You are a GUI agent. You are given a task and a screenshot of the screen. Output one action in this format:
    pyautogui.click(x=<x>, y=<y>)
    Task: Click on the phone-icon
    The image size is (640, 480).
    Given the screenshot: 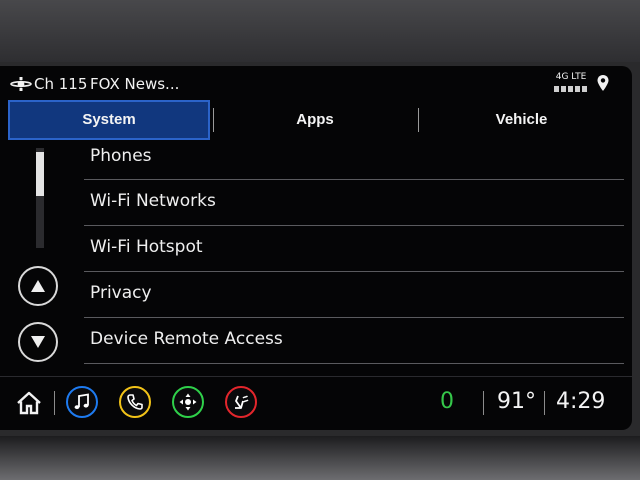 What is the action you would take?
    pyautogui.click(x=135, y=402)
    